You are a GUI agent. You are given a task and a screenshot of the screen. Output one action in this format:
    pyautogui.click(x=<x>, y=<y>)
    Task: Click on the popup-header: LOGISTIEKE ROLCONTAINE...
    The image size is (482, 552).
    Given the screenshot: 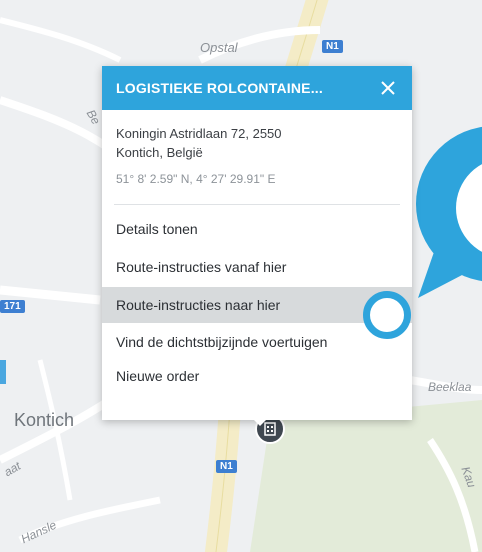 What is the action you would take?
    pyautogui.click(x=257, y=88)
    